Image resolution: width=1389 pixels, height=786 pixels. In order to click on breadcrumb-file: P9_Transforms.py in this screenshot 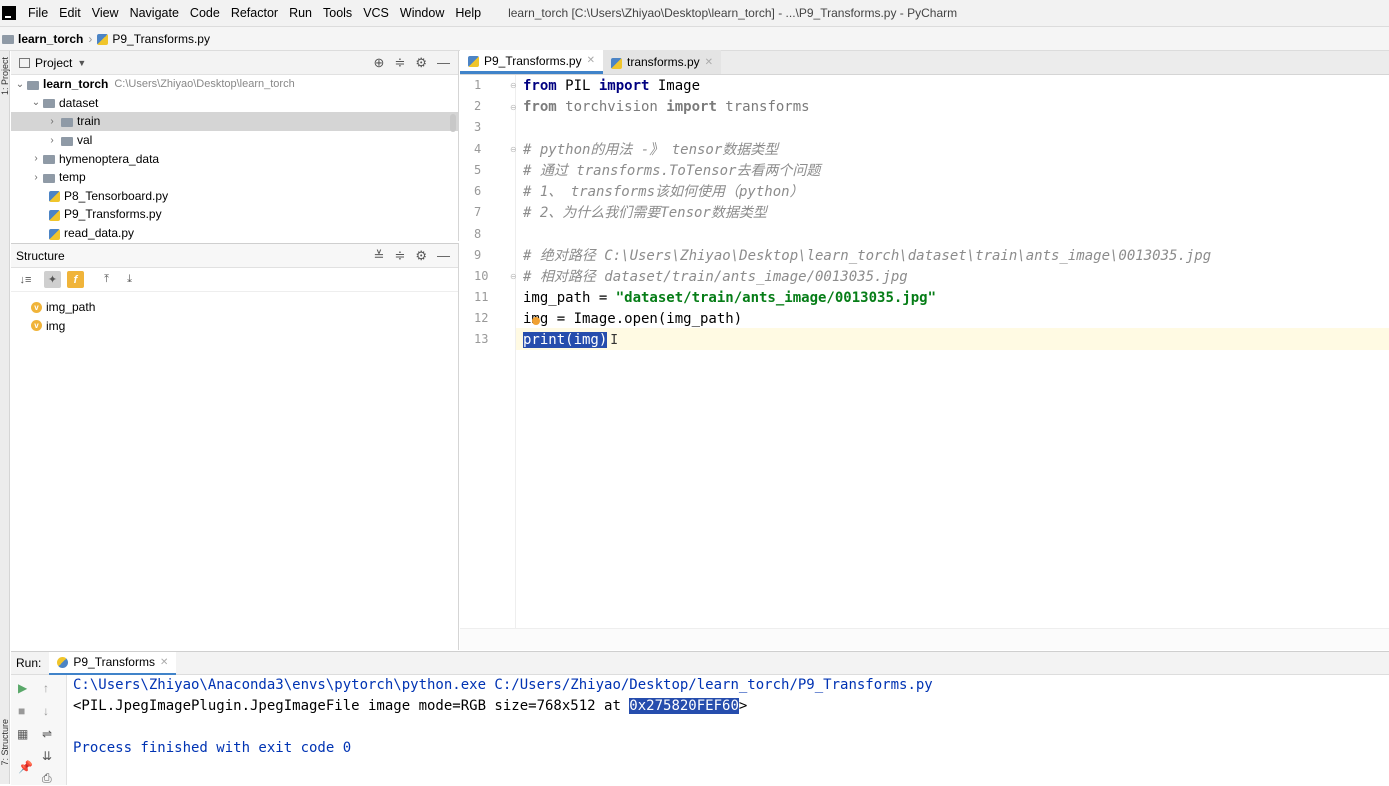, I will do `click(161, 39)`.